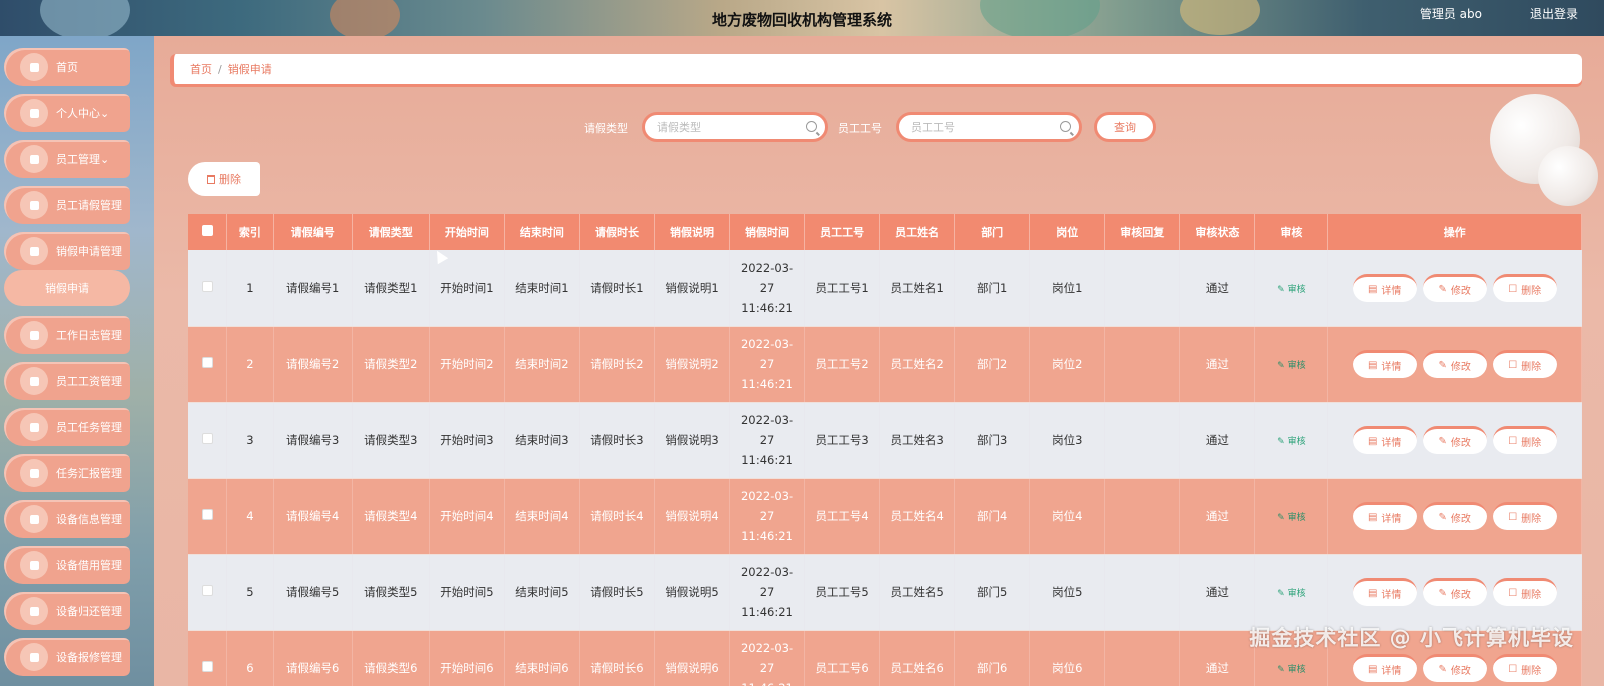 This screenshot has height=686, width=1604. Describe the element at coordinates (105, 113) in the screenshot. I see `chevron-down-icon: ⌄` at that location.